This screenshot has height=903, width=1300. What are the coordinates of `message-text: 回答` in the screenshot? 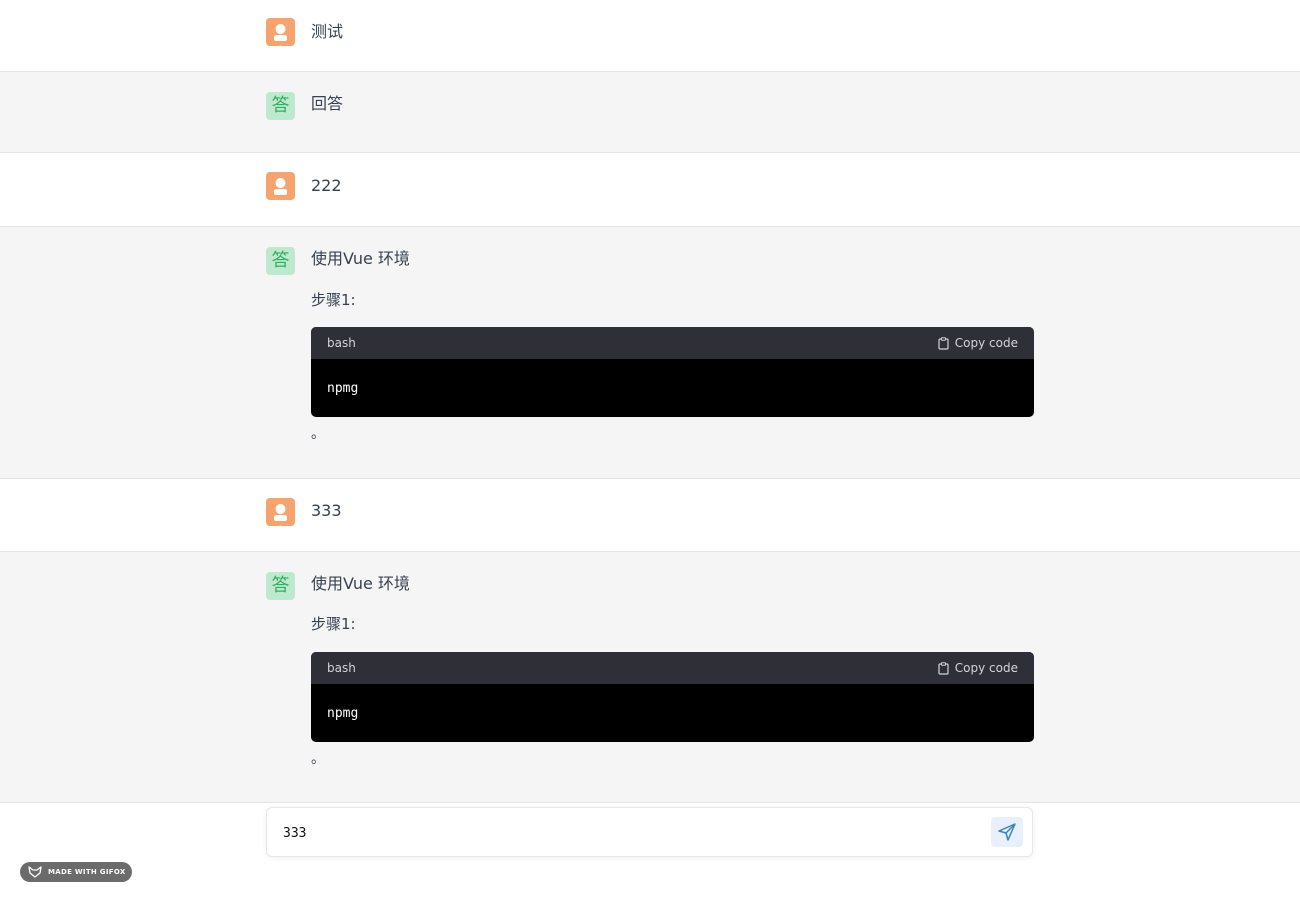 It's located at (327, 103).